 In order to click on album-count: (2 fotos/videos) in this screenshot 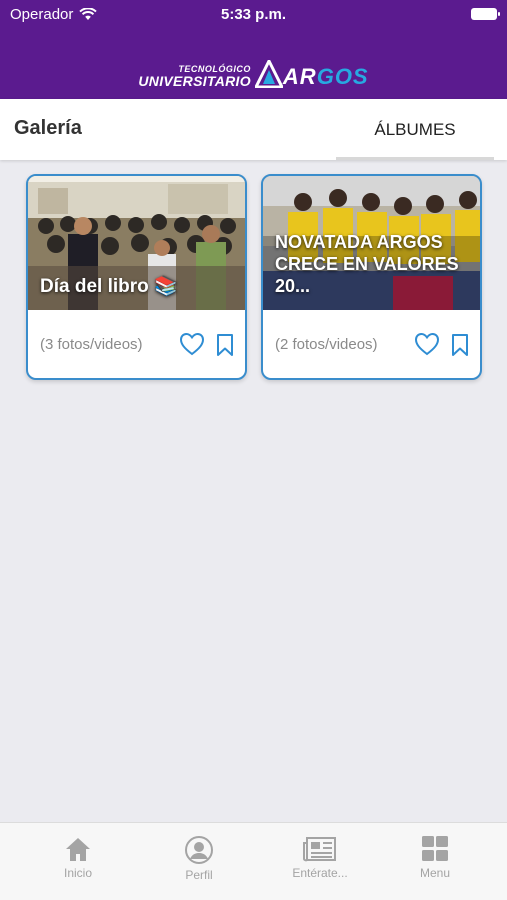, I will do `click(326, 344)`.